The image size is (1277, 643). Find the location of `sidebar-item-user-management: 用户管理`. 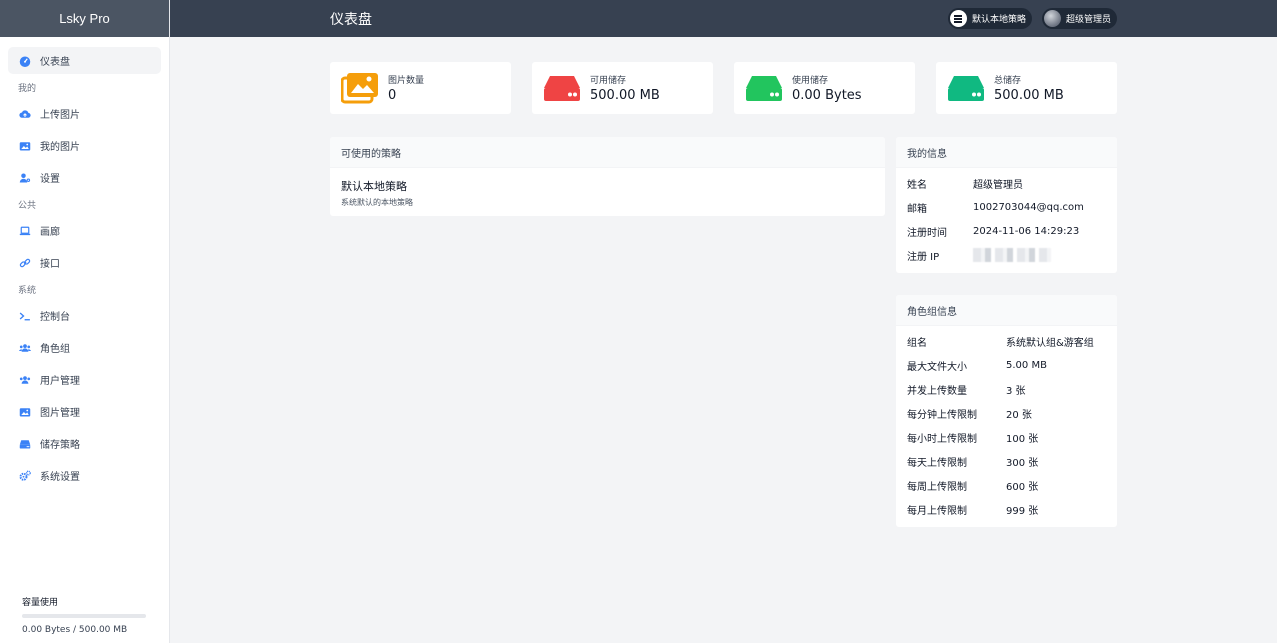

sidebar-item-user-management: 用户管理 is located at coordinates (84, 379).